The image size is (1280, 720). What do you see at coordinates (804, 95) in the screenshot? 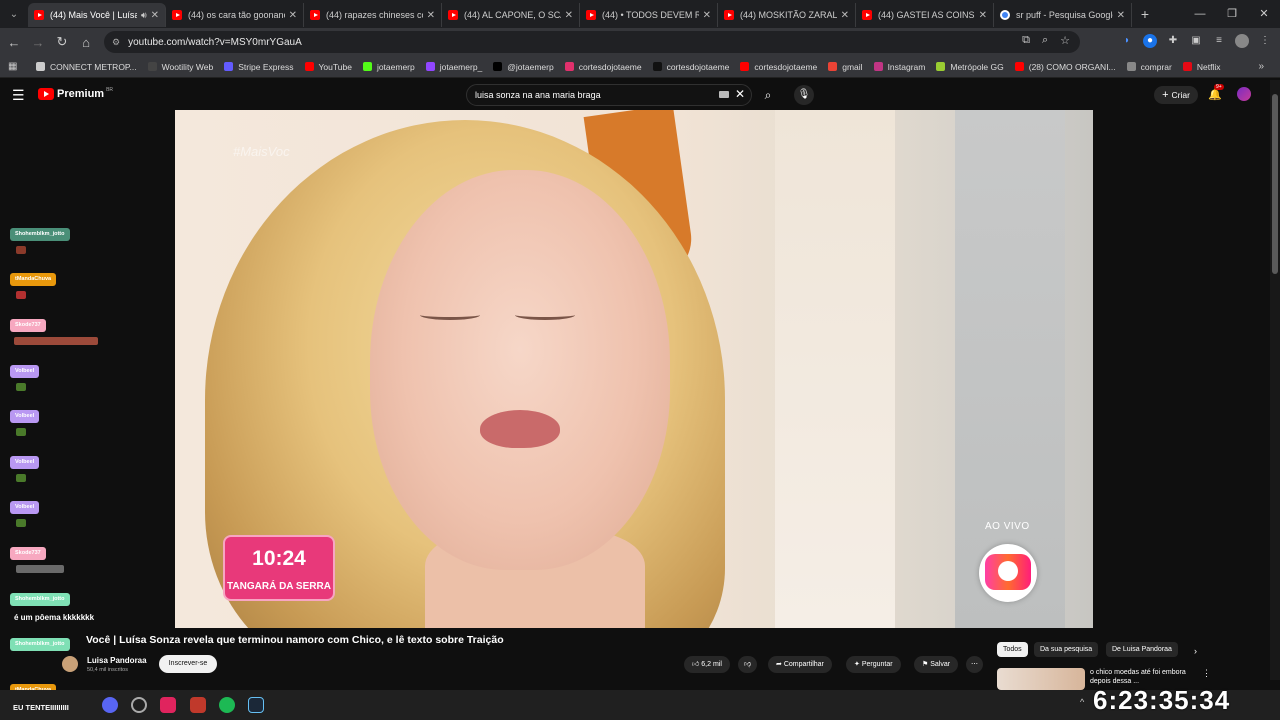
I see `voice-search-icon: 🎙` at bounding box center [804, 95].